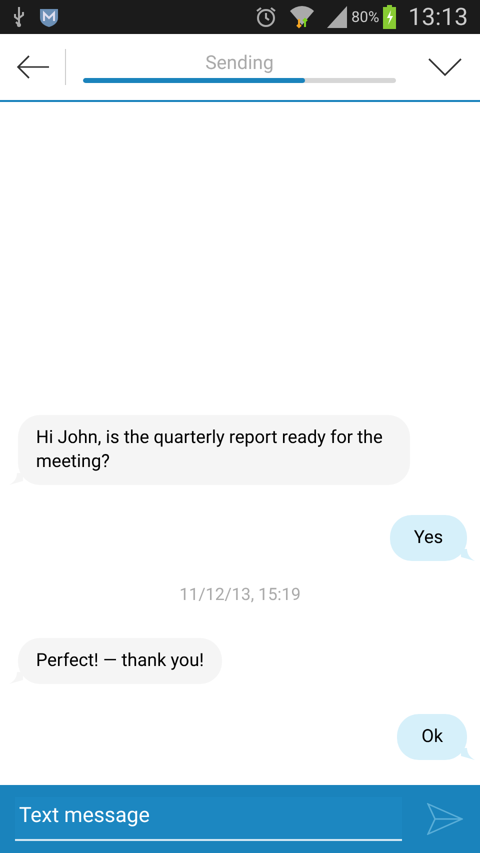 The width and height of the screenshot is (480, 853). What do you see at coordinates (337, 17) in the screenshot?
I see `signal-icon` at bounding box center [337, 17].